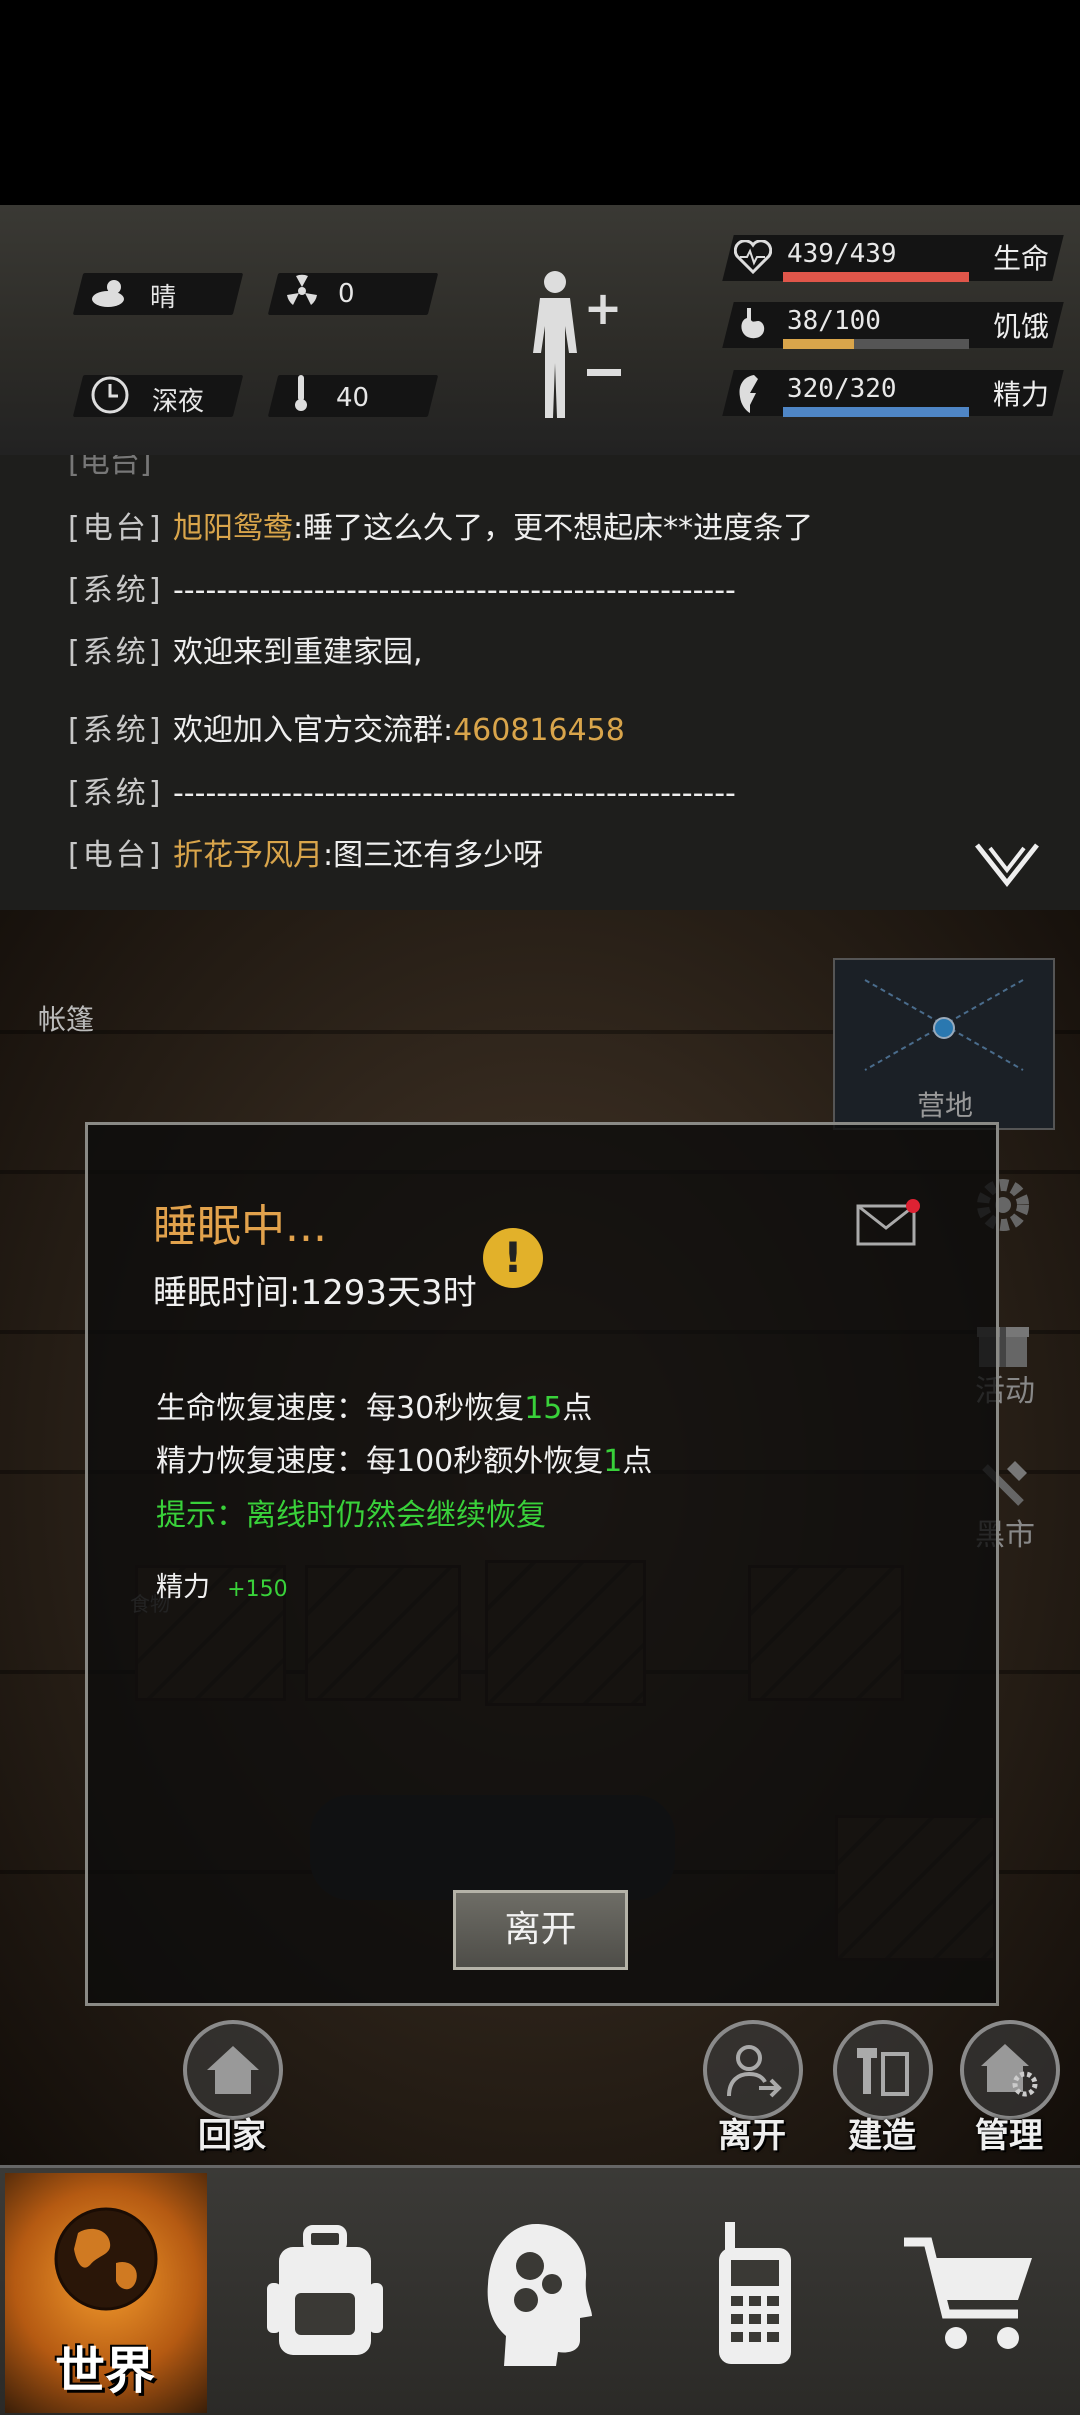  Describe the element at coordinates (752, 2132) in the screenshot. I see `leave-action-label: 离开` at that location.